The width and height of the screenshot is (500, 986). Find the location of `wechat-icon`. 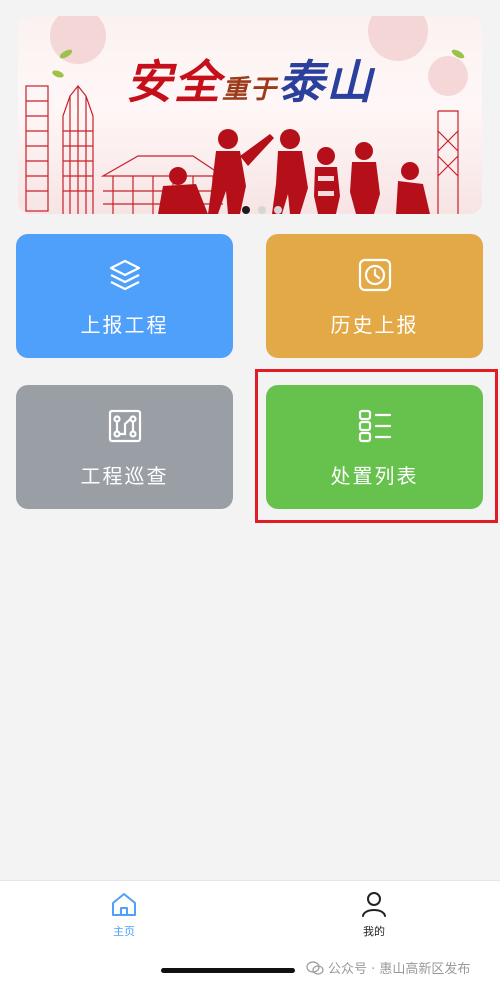

wechat-icon is located at coordinates (315, 967).